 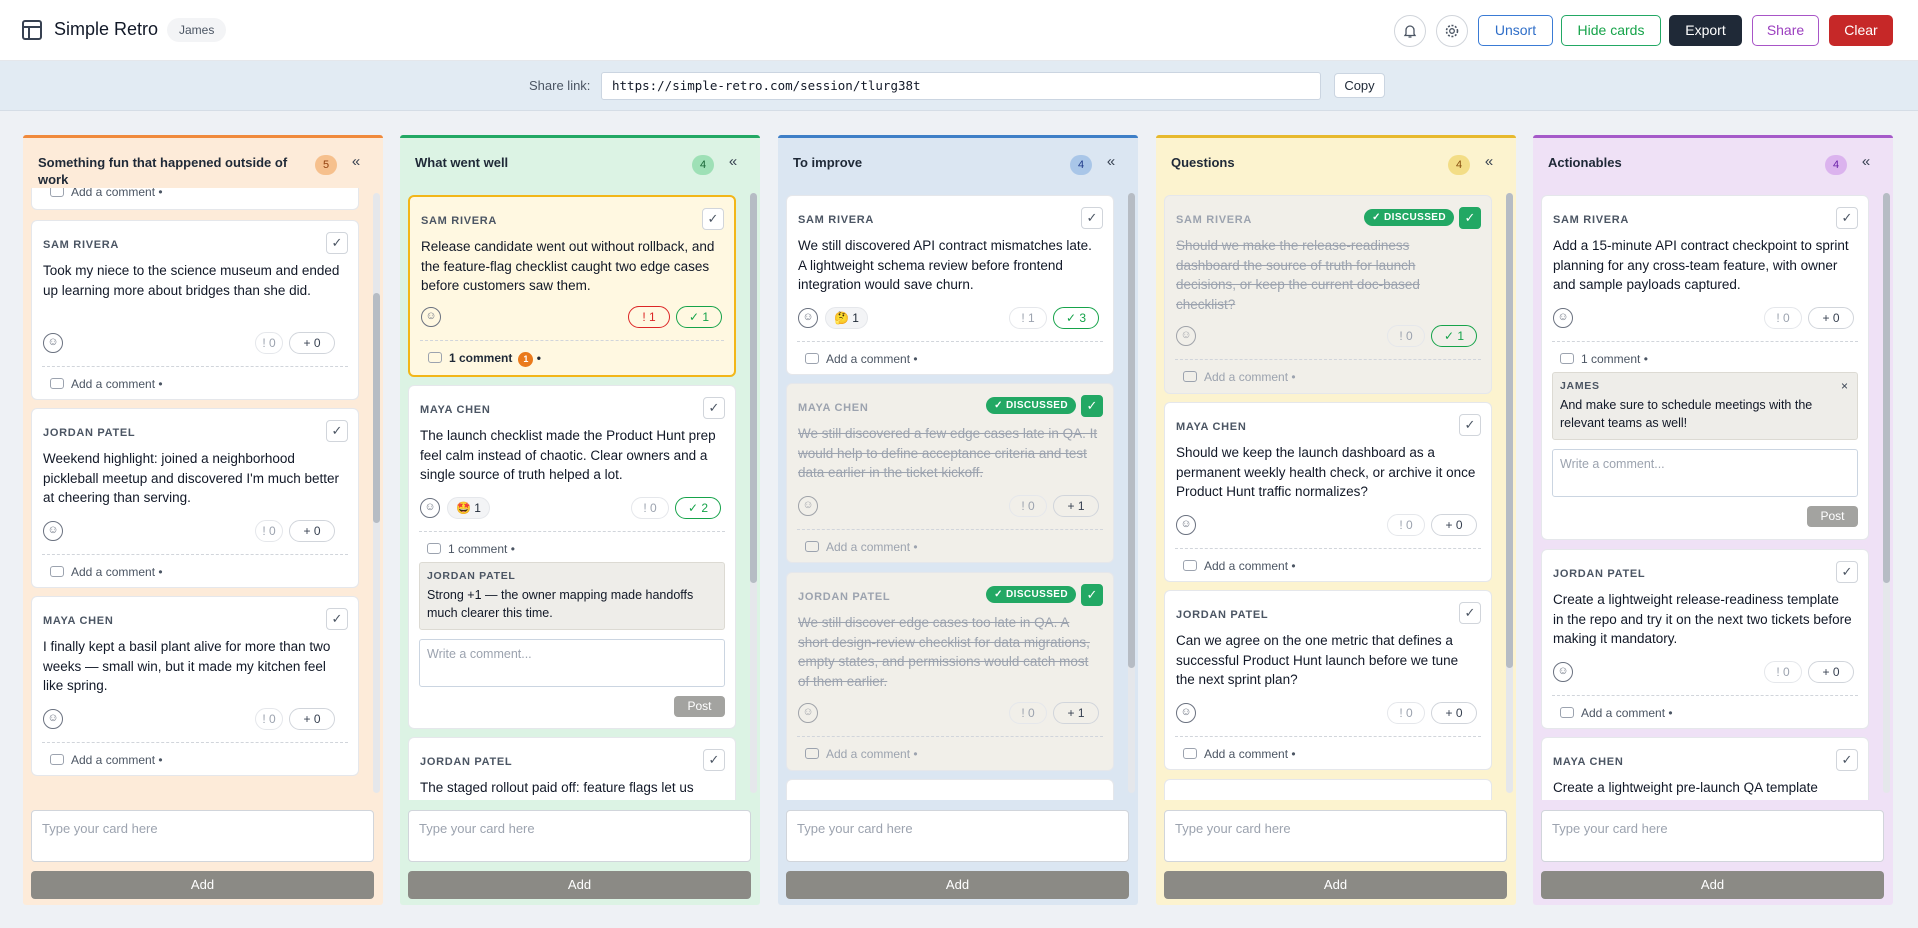 I want to click on unsort-button: Unsort, so click(x=1515, y=30).